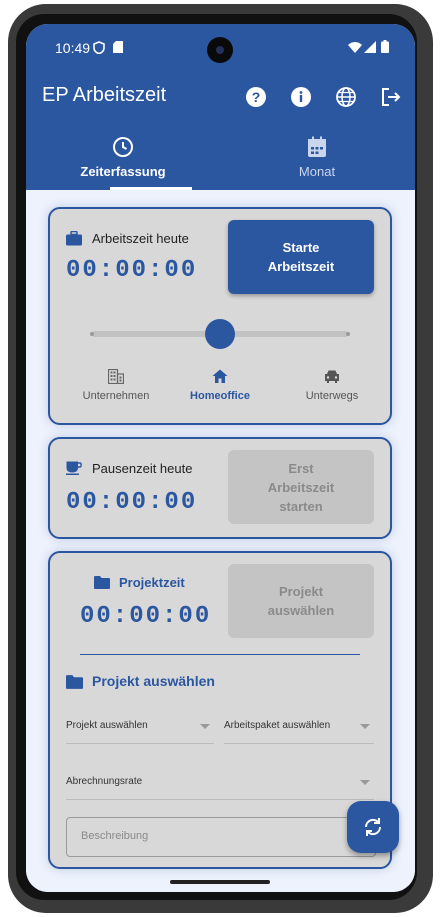  I want to click on work-package-select-placeholder: Arbeitspaket auswählen, so click(277, 725).